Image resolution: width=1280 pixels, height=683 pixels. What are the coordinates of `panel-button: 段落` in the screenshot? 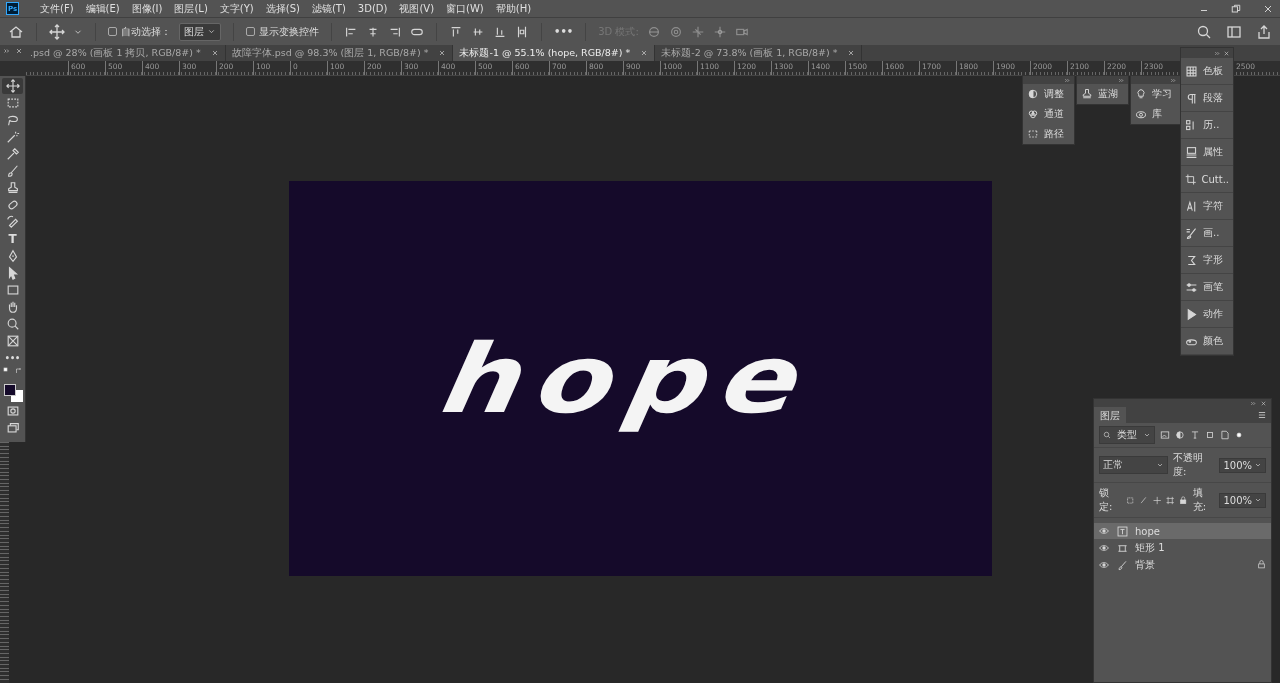 It's located at (1207, 98).